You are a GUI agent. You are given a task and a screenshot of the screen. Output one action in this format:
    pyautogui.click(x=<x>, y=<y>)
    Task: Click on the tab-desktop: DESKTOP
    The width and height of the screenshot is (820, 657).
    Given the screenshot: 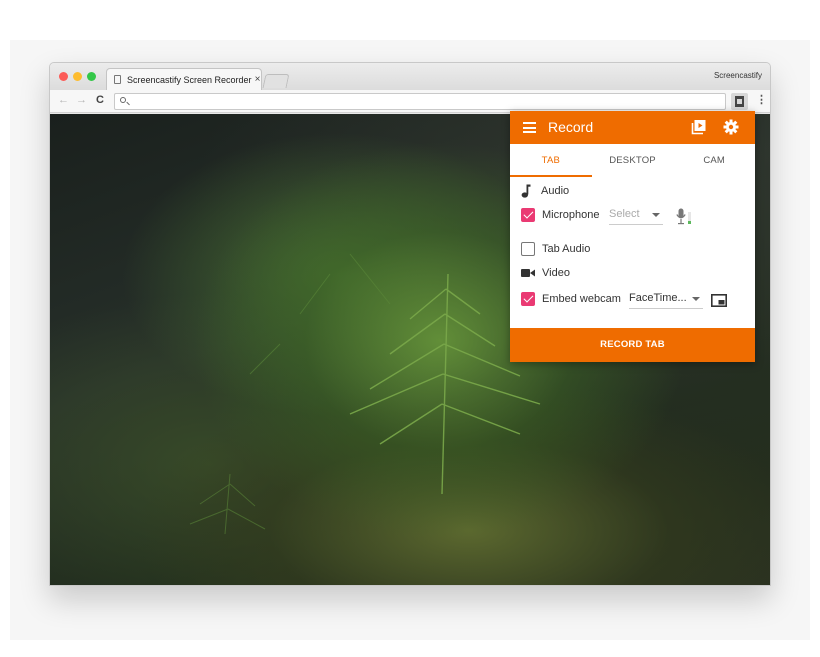 What is the action you would take?
    pyautogui.click(x=633, y=160)
    